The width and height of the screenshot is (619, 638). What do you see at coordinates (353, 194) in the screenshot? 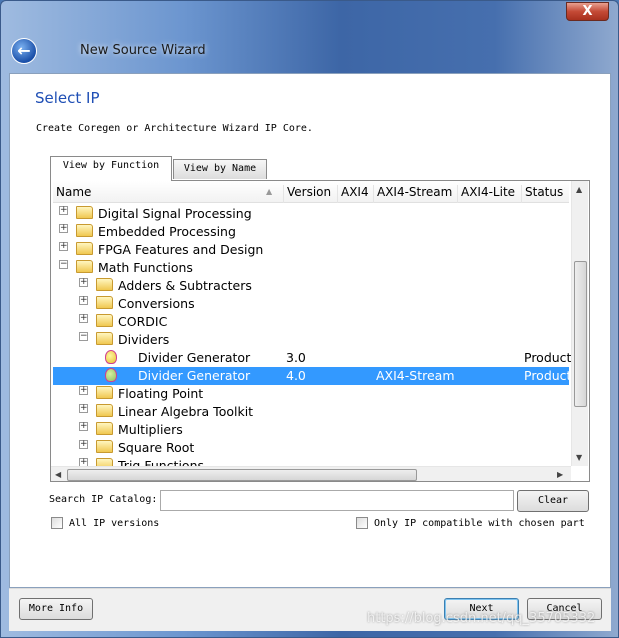
I see `column-axi4: AXI4` at bounding box center [353, 194].